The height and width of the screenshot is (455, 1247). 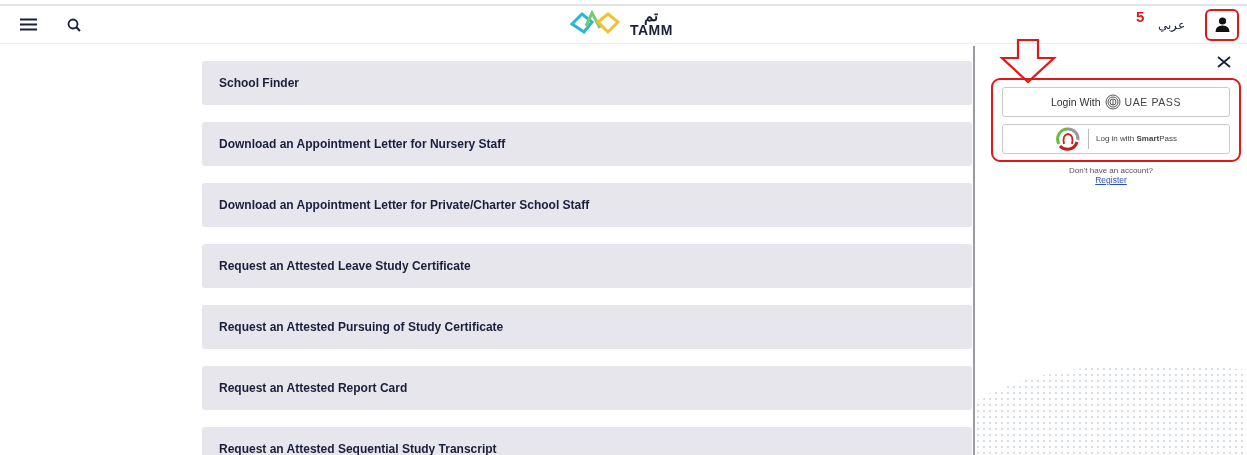 I want to click on smartpass-logo-icon, so click(x=1068, y=138).